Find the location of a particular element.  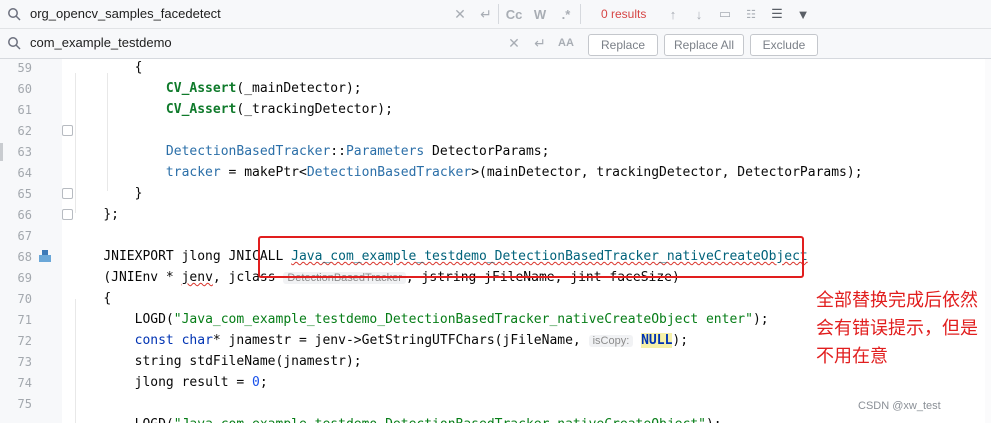

line-number: 67 is located at coordinates (24, 236).